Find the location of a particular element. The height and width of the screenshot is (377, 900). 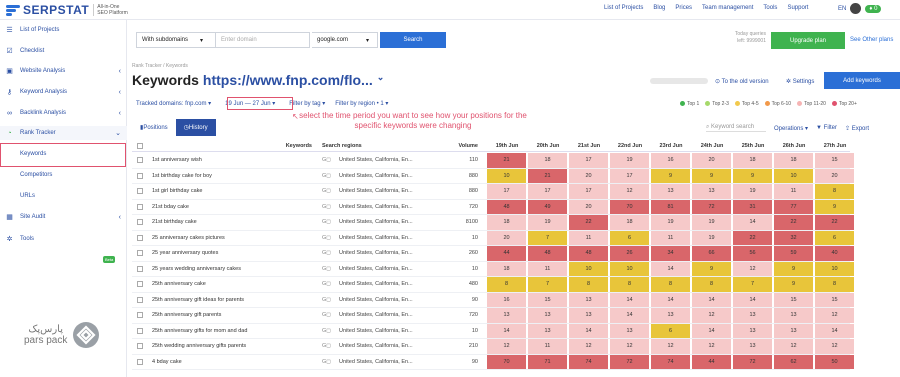

rank-cell: 13 is located at coordinates (671, 315).